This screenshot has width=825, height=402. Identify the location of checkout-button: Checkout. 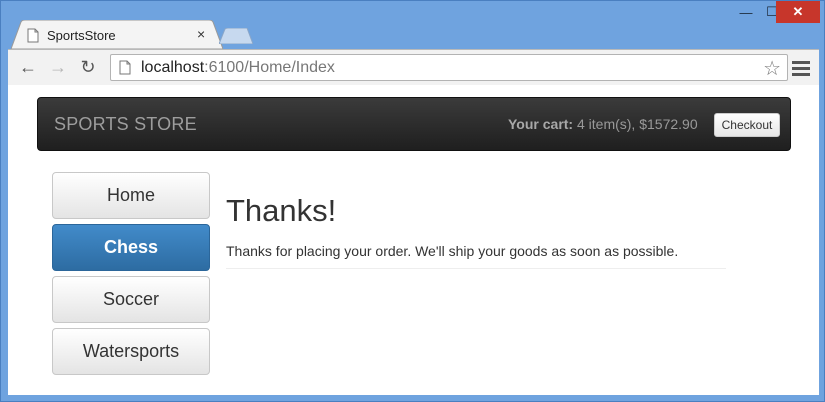
(747, 125).